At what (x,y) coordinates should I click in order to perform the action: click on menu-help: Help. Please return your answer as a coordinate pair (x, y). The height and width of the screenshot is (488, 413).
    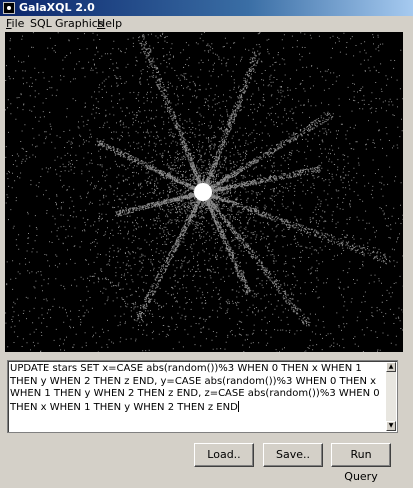
    Looking at the image, I should click on (109, 23).